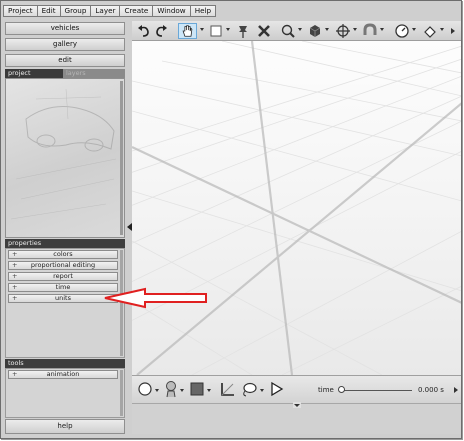 The width and height of the screenshot is (464, 441). Describe the element at coordinates (65, 28) in the screenshot. I see `vehicles-button: vehicles` at that location.